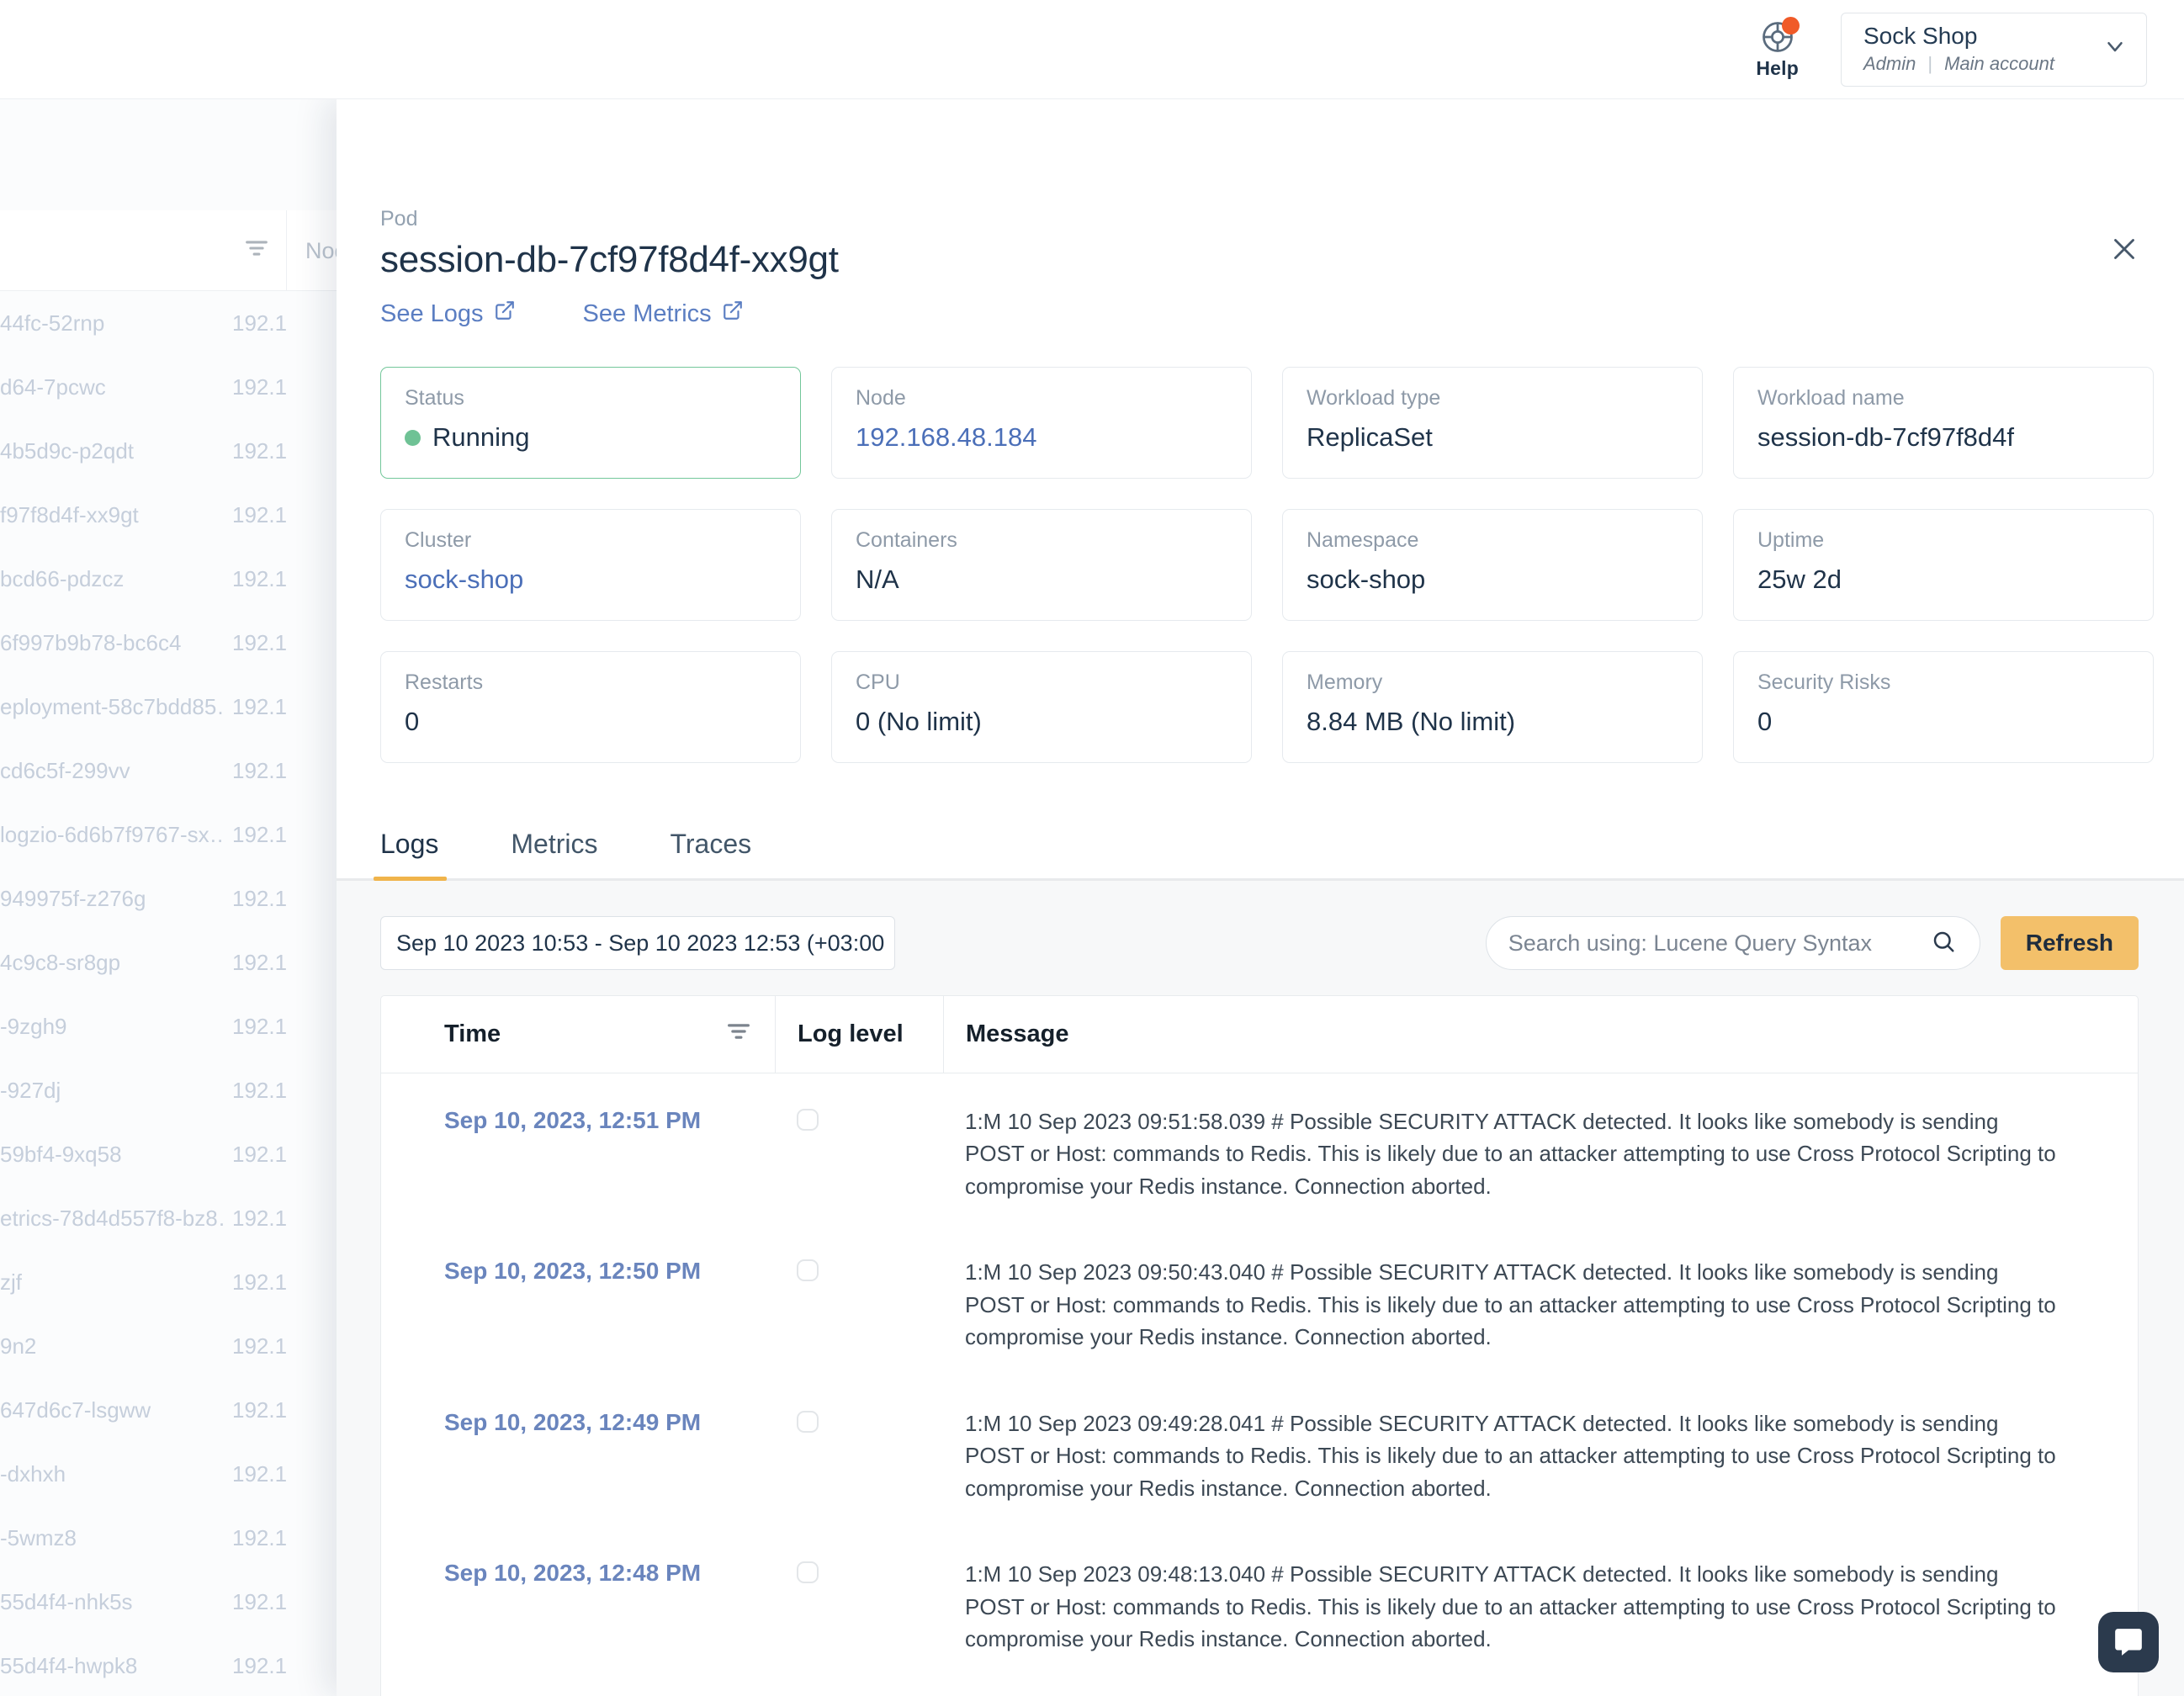 This screenshot has height=1696, width=2184. What do you see at coordinates (176, 962) in the screenshot?
I see `background-table-row: 4c9c8-sr8gp 192.1` at bounding box center [176, 962].